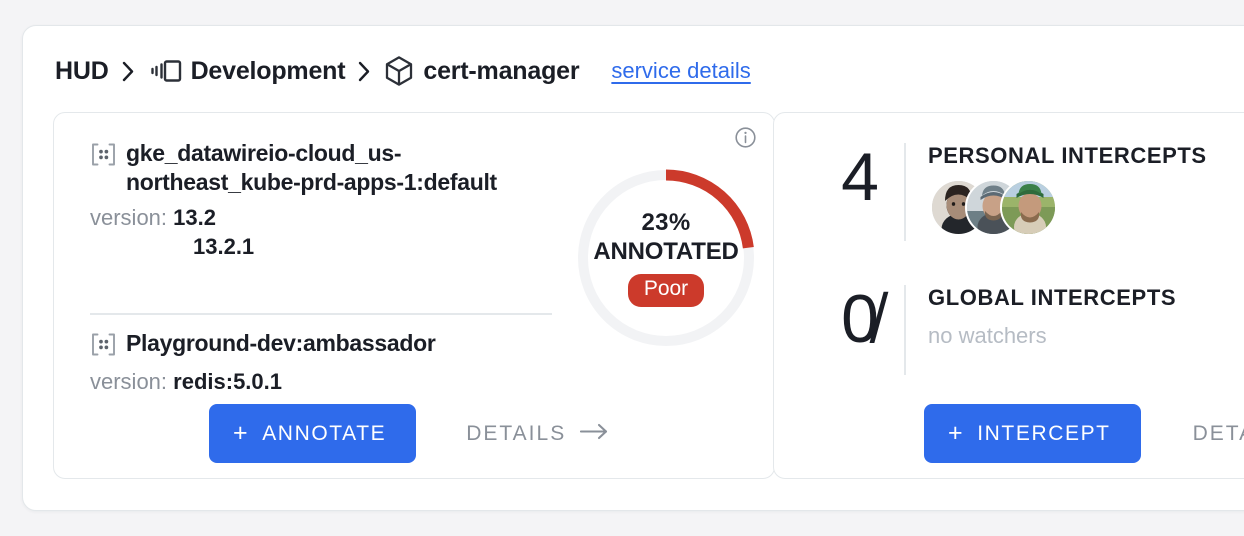  I want to click on version-value-2: redis:5.0.1, so click(227, 381).